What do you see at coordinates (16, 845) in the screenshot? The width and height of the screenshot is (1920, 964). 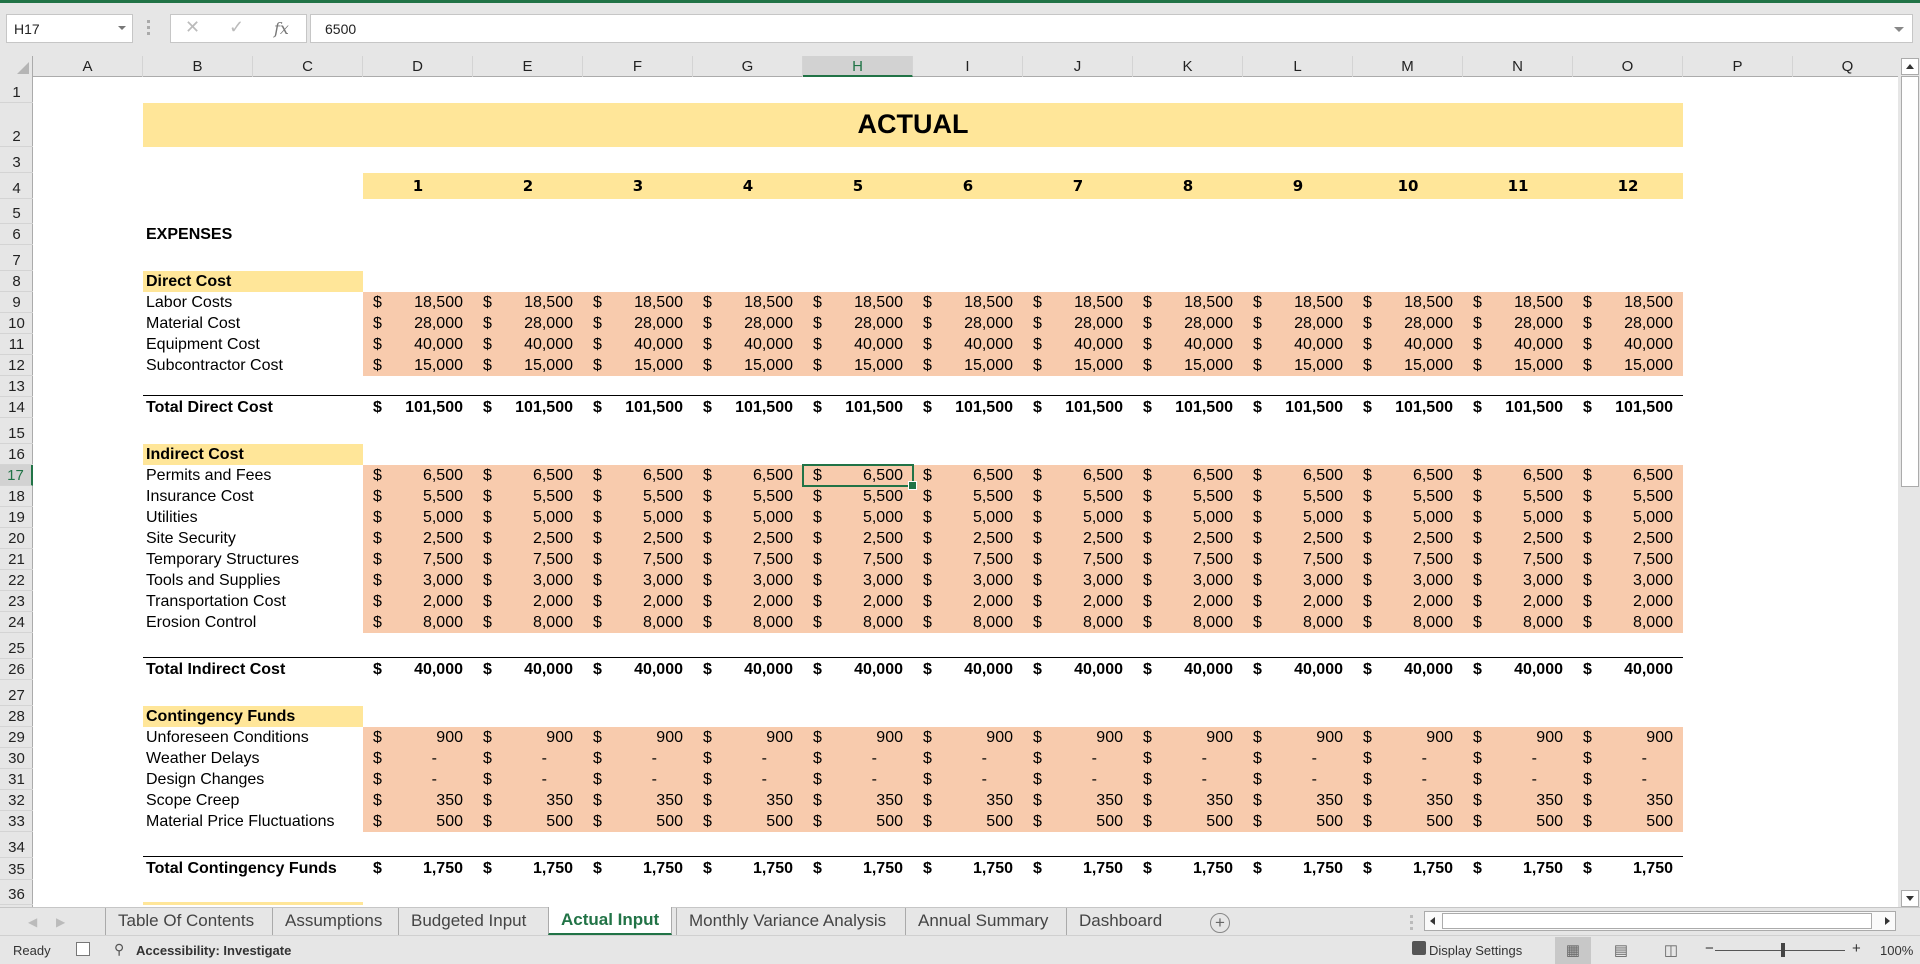 I see `row-header-34: 34` at bounding box center [16, 845].